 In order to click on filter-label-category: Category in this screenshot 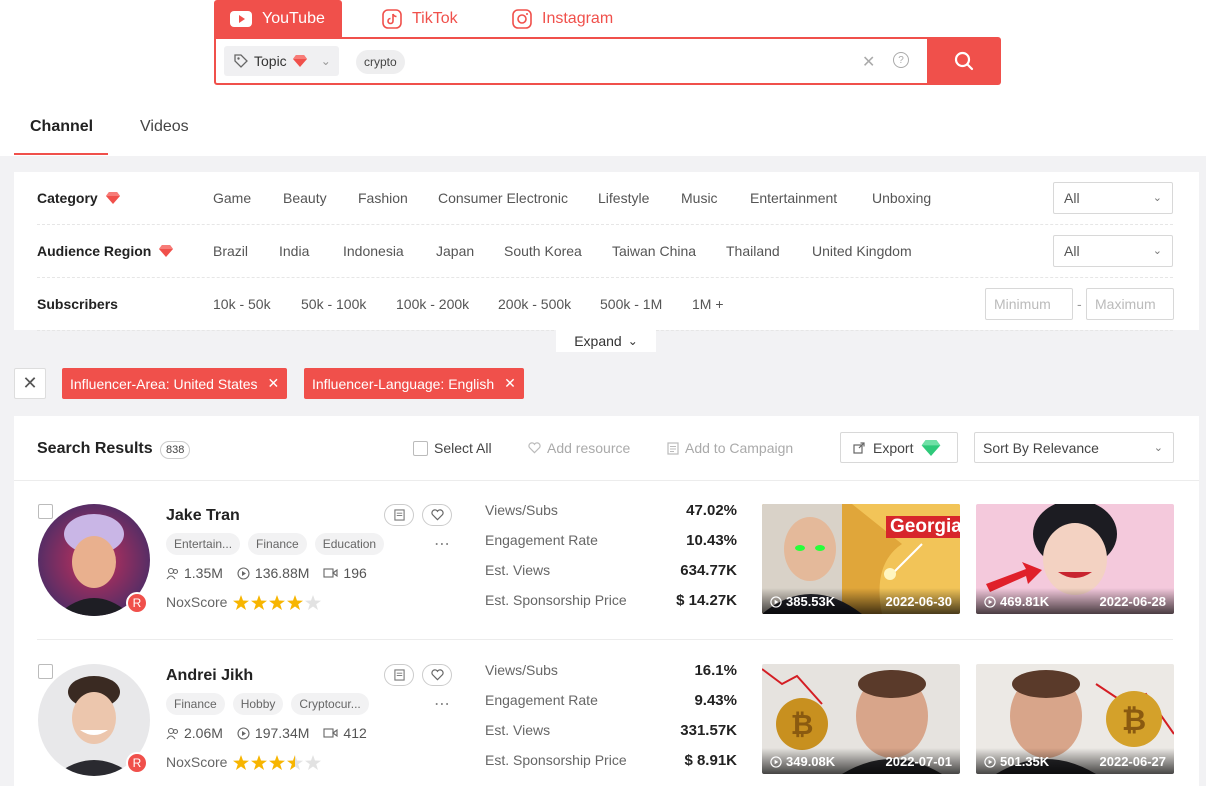, I will do `click(78, 198)`.